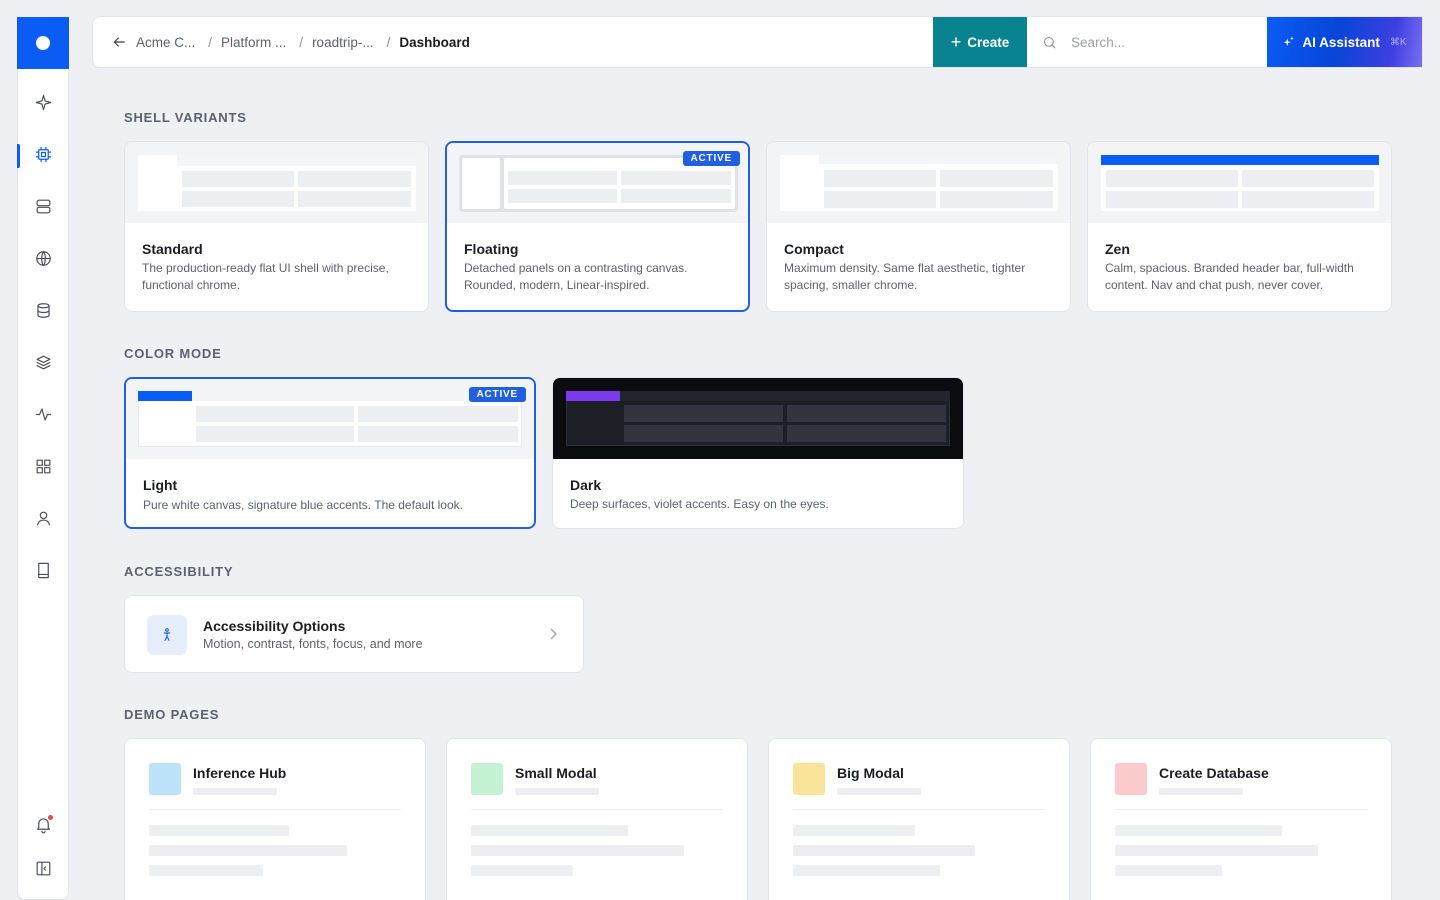 The height and width of the screenshot is (900, 1440). I want to click on book-icon, so click(43, 570).